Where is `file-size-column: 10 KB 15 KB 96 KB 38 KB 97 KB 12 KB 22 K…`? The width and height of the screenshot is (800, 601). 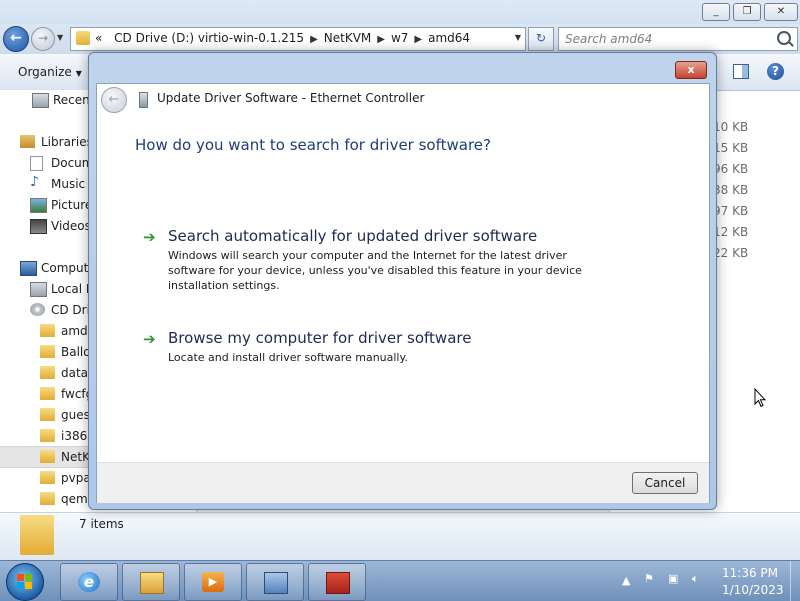 file-size-column: 10 KB 15 KB 96 KB 38 KB 97 KB 12 KB 22 K… is located at coordinates (733, 193).